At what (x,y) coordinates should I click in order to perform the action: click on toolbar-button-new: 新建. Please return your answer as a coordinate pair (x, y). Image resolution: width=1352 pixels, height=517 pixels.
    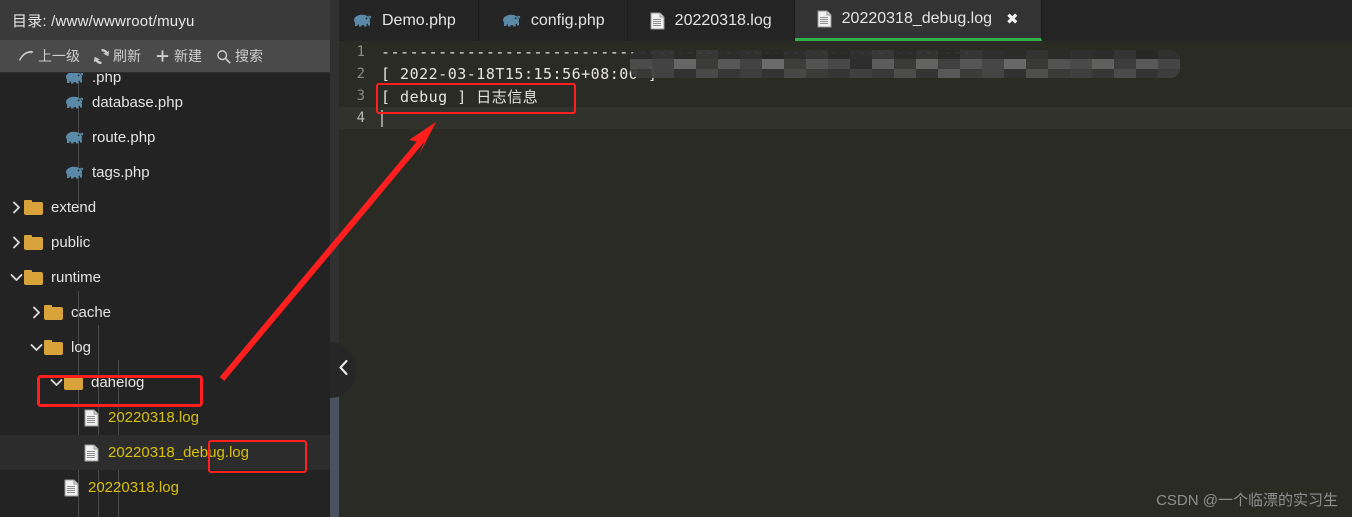
    Looking at the image, I should click on (178, 56).